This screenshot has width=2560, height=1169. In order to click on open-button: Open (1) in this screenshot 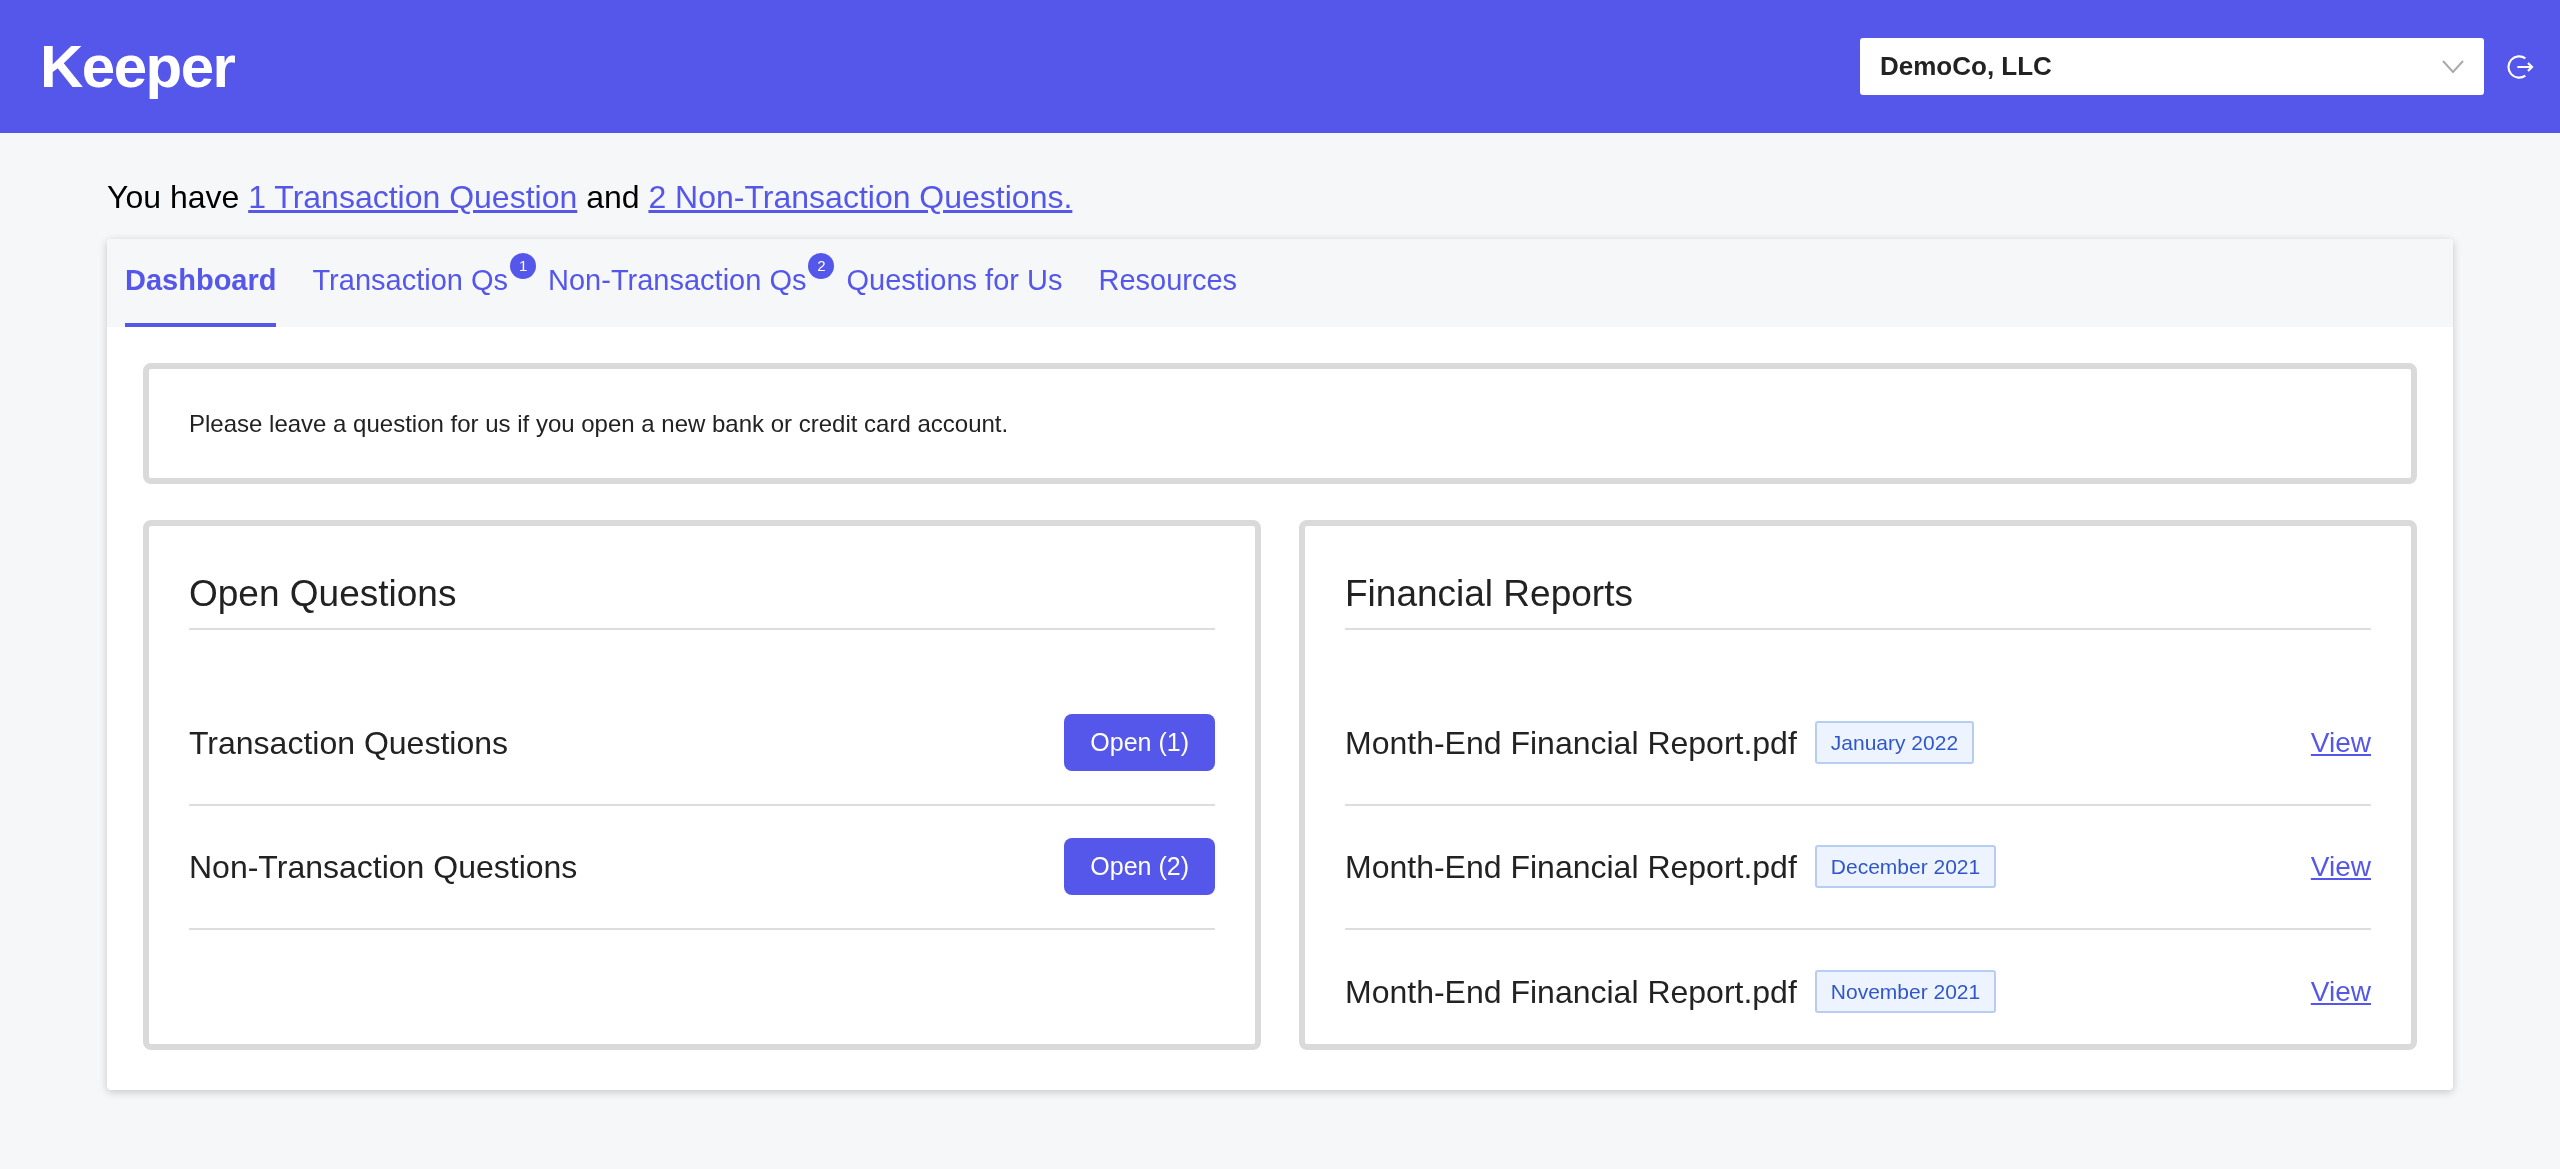, I will do `click(1139, 742)`.